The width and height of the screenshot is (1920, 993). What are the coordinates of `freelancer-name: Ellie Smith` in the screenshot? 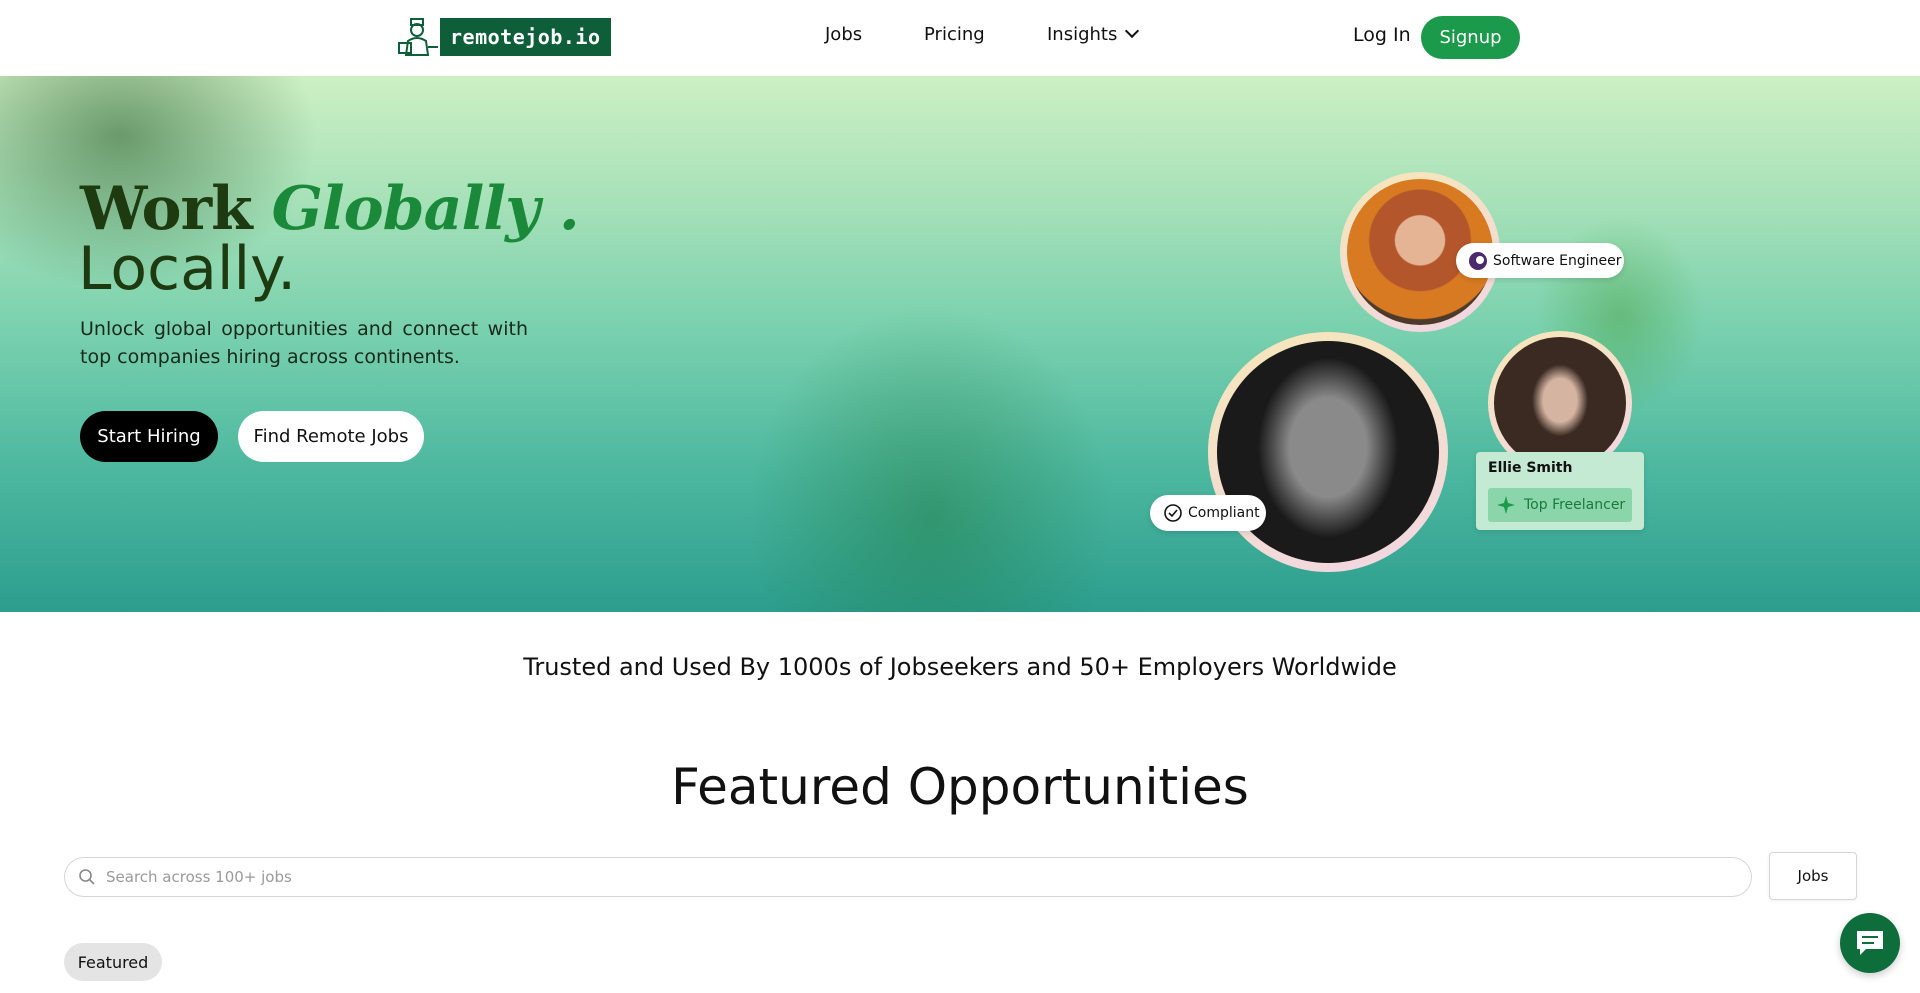 It's located at (1530, 468).